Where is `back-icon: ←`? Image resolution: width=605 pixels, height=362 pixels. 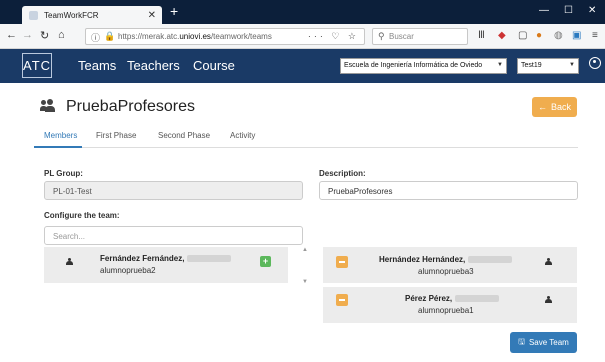 back-icon: ← is located at coordinates (11, 35).